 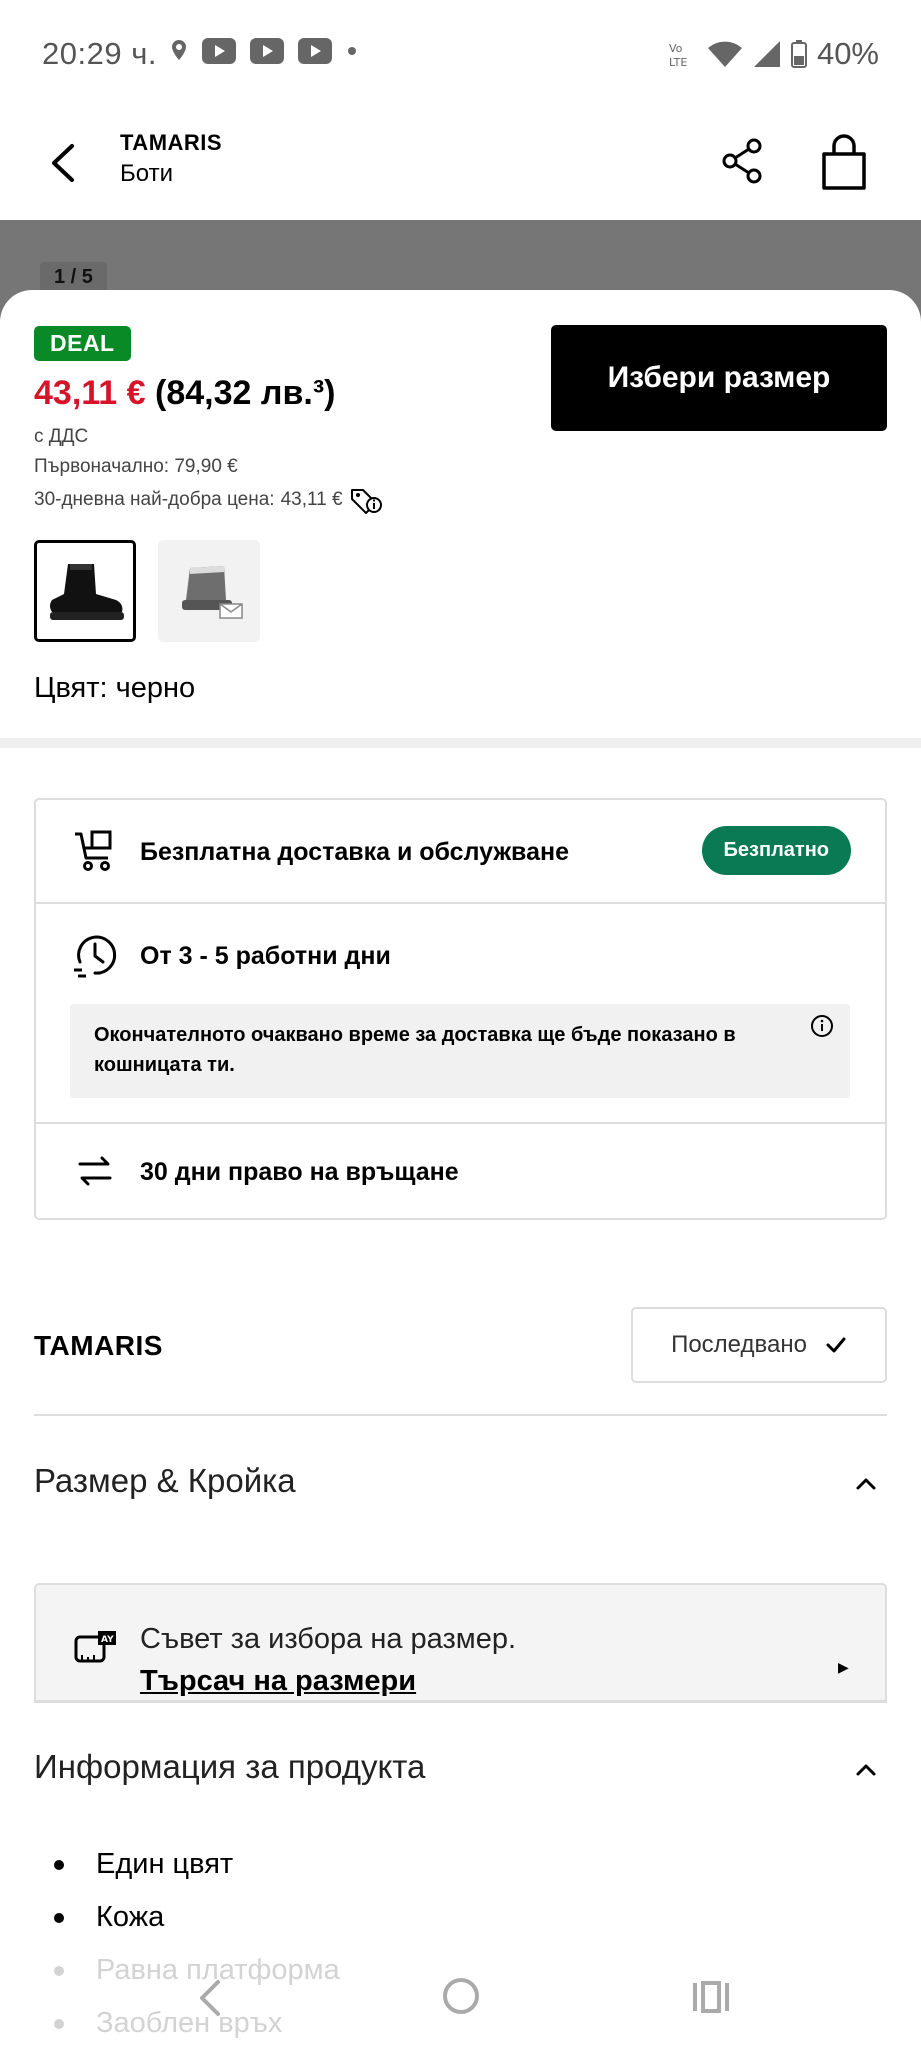 What do you see at coordinates (776, 850) in the screenshot?
I see `free-badge: Безплатно` at bounding box center [776, 850].